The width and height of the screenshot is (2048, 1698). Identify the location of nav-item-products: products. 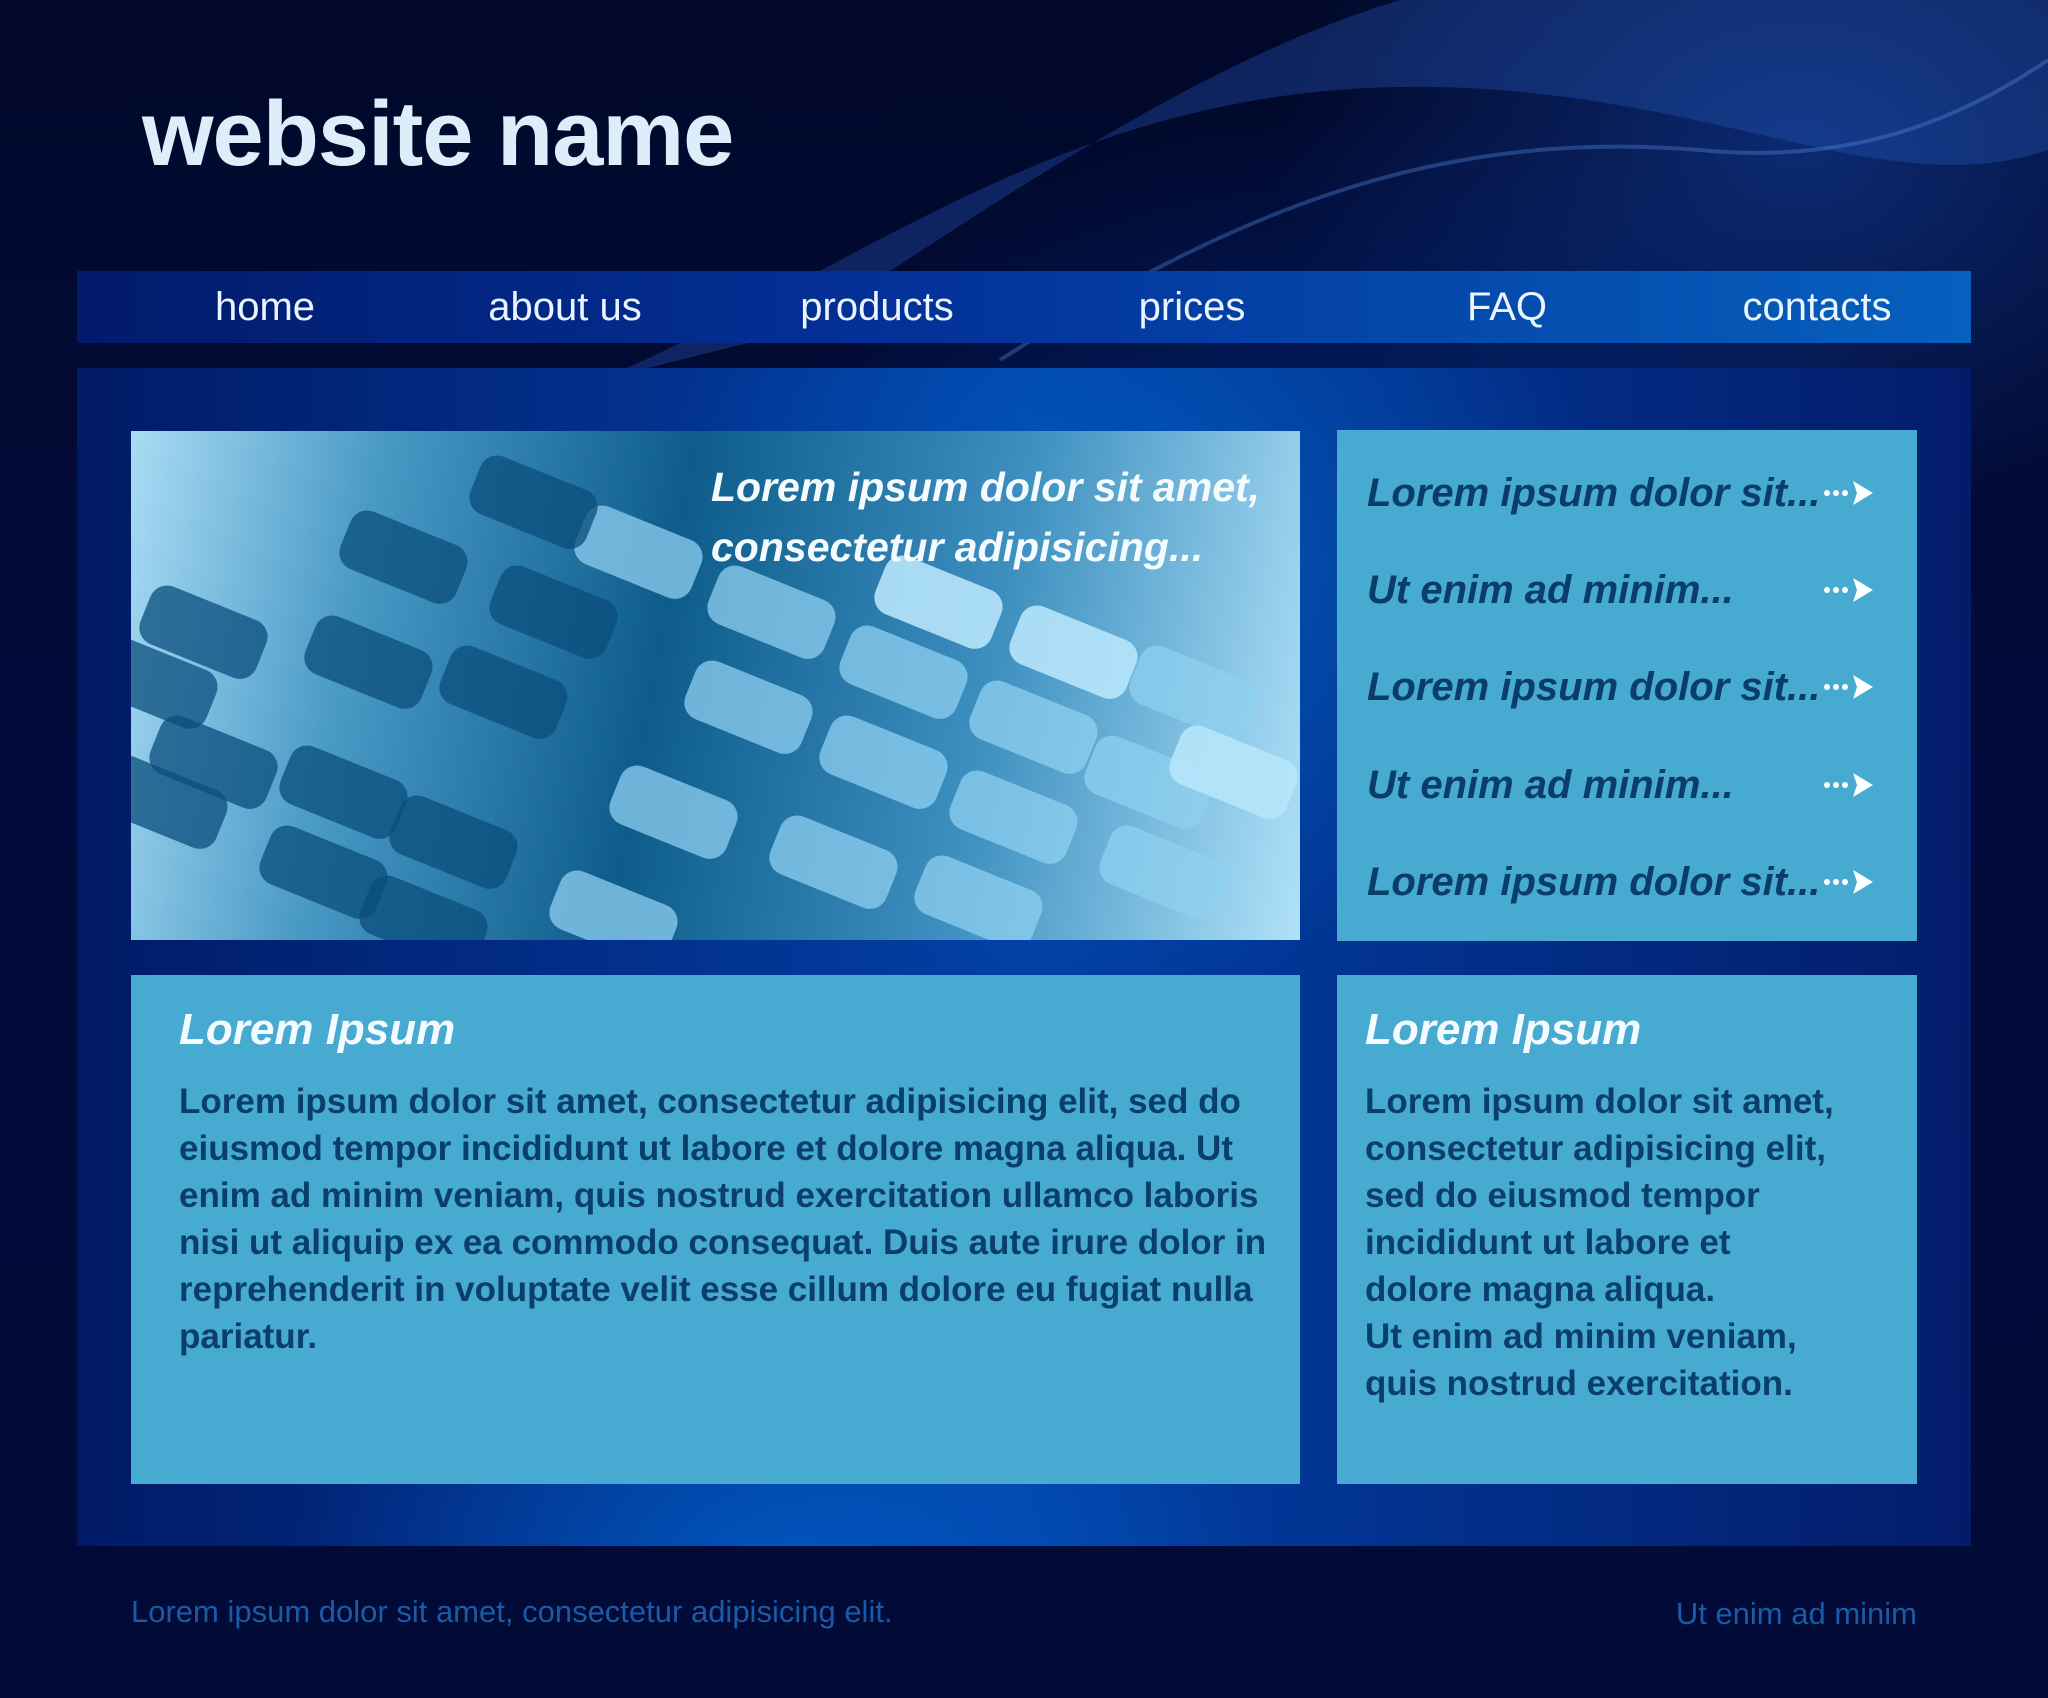
(877, 307).